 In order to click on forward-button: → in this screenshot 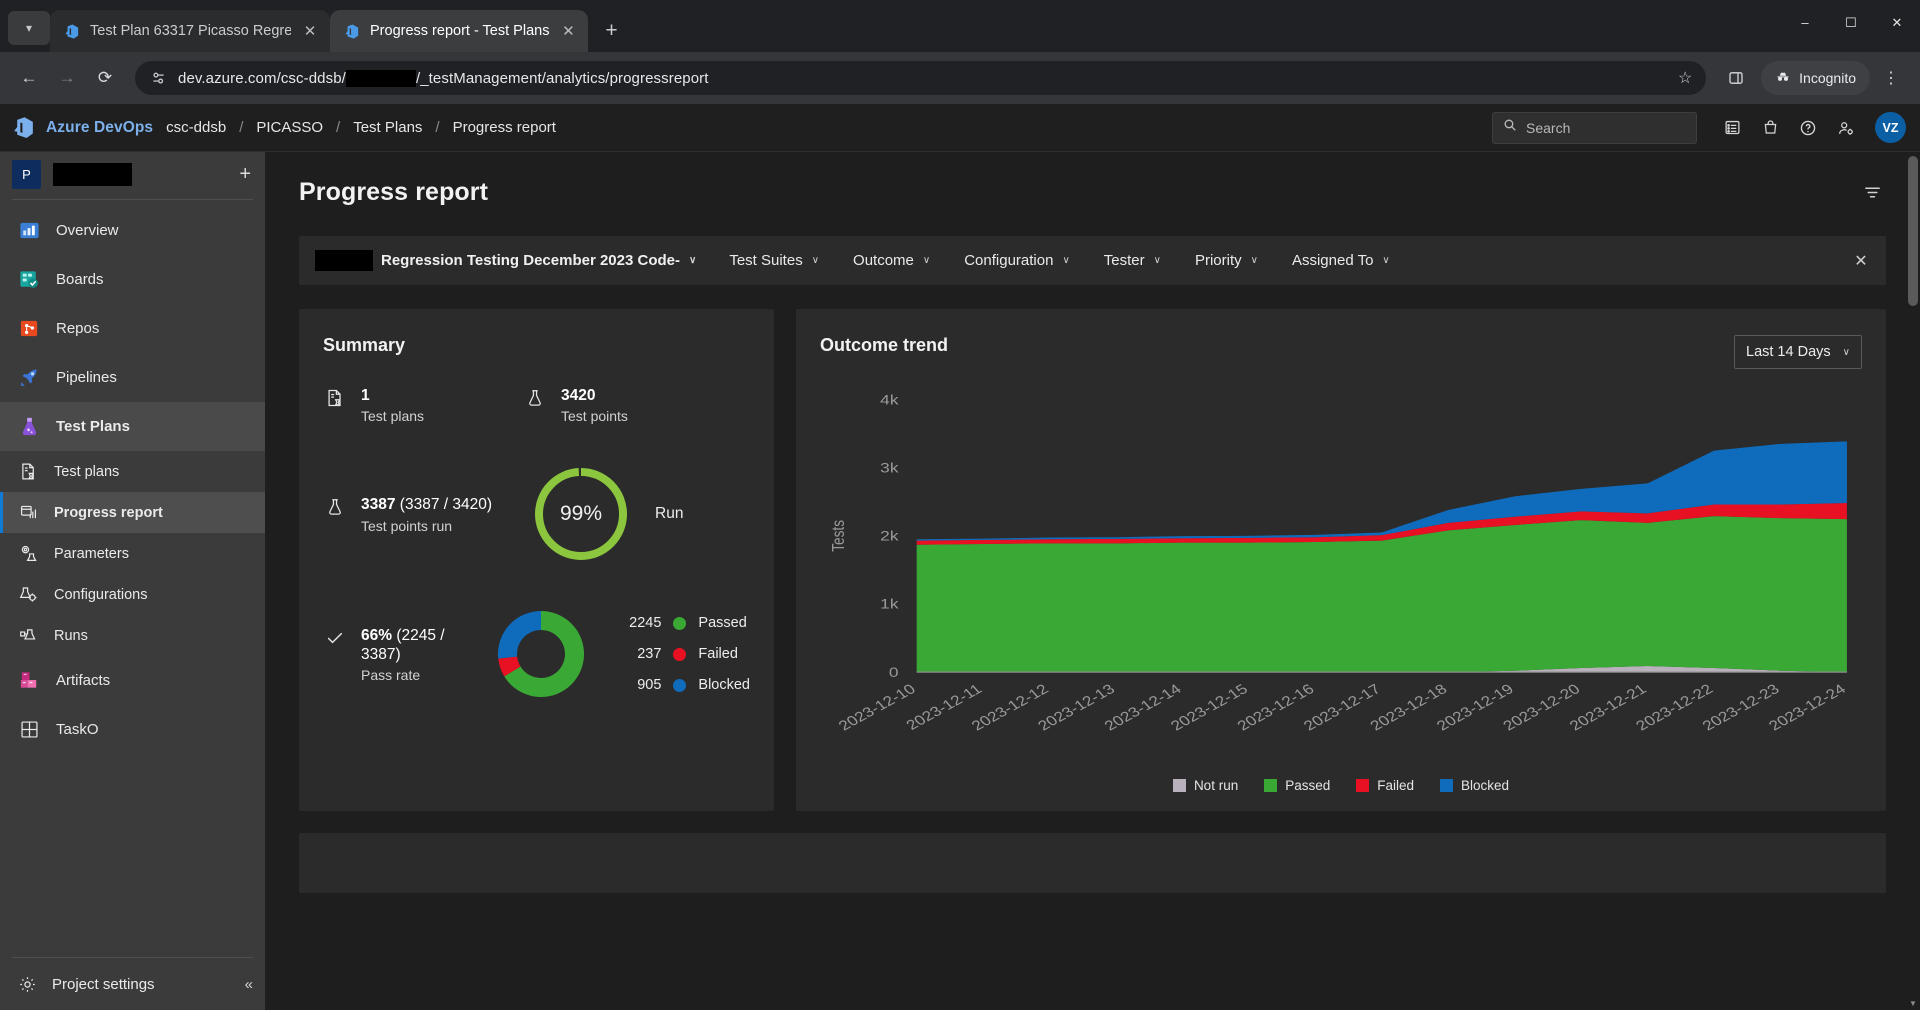, I will do `click(67, 78)`.